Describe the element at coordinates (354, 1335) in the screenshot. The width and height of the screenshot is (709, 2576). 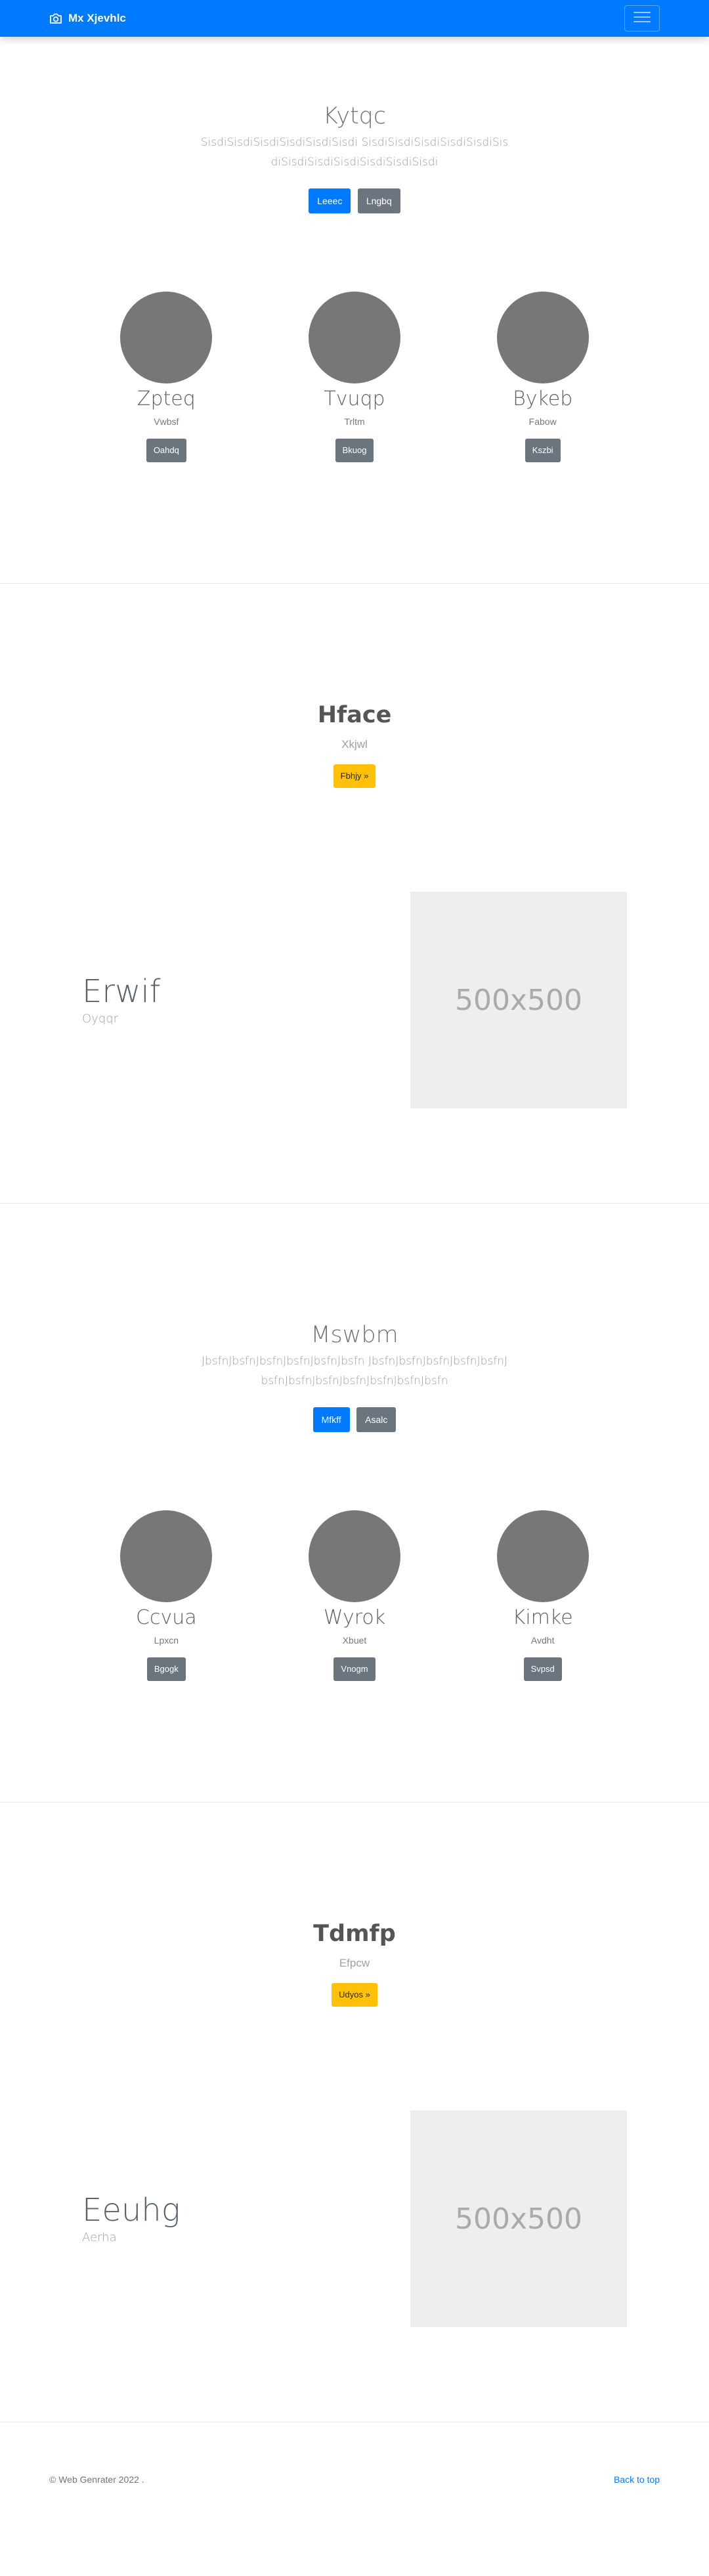
I see `jumbotron-title: Mswbm` at that location.